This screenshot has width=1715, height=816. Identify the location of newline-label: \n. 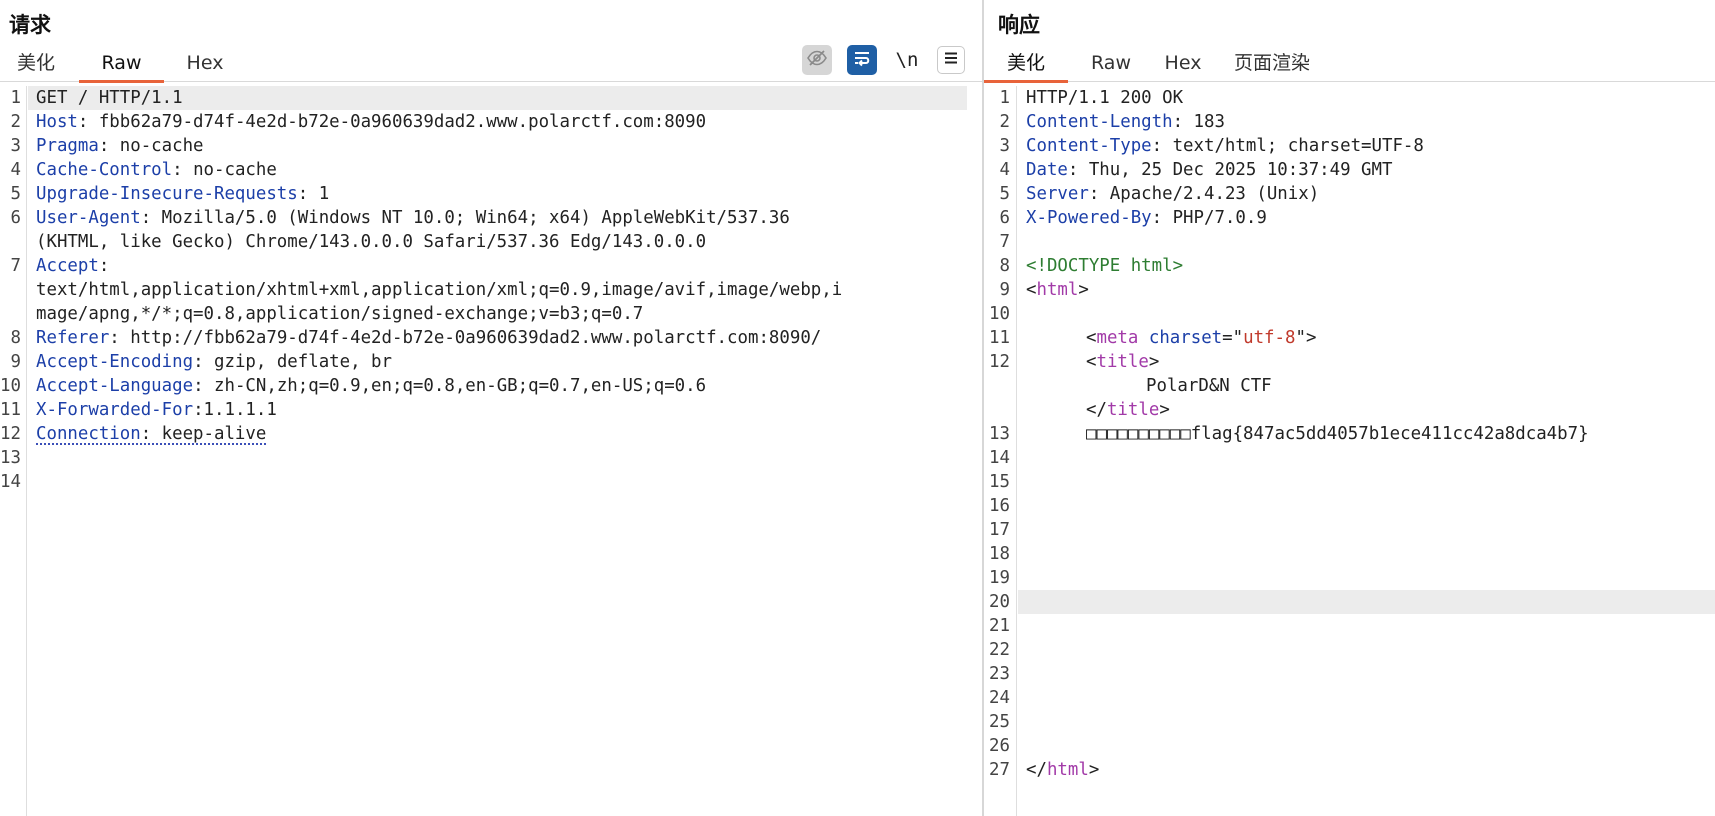
(907, 60).